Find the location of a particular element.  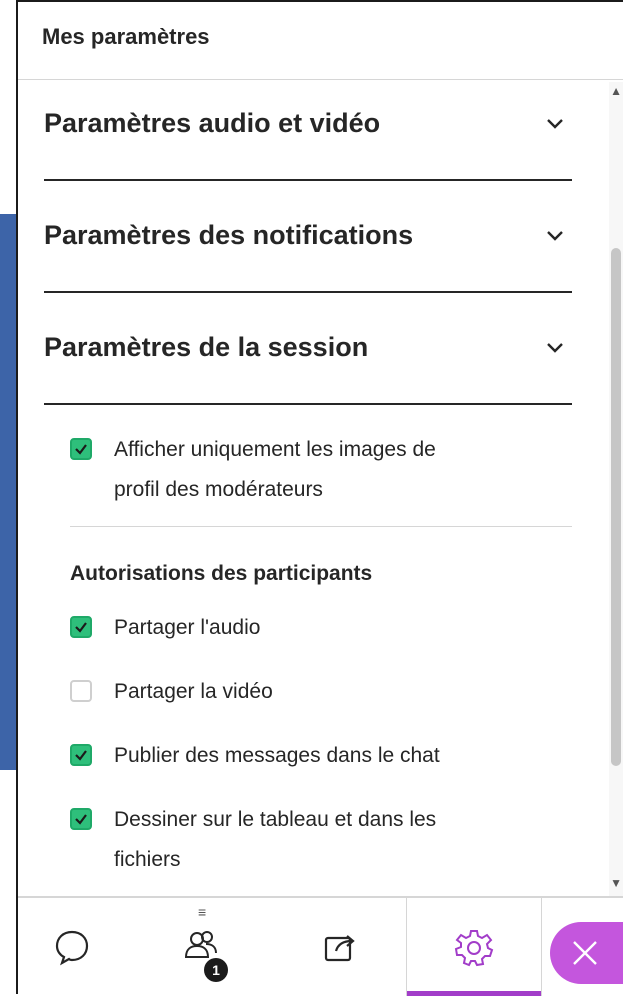

section-title: Paramètres audio et vidéo is located at coordinates (212, 123).